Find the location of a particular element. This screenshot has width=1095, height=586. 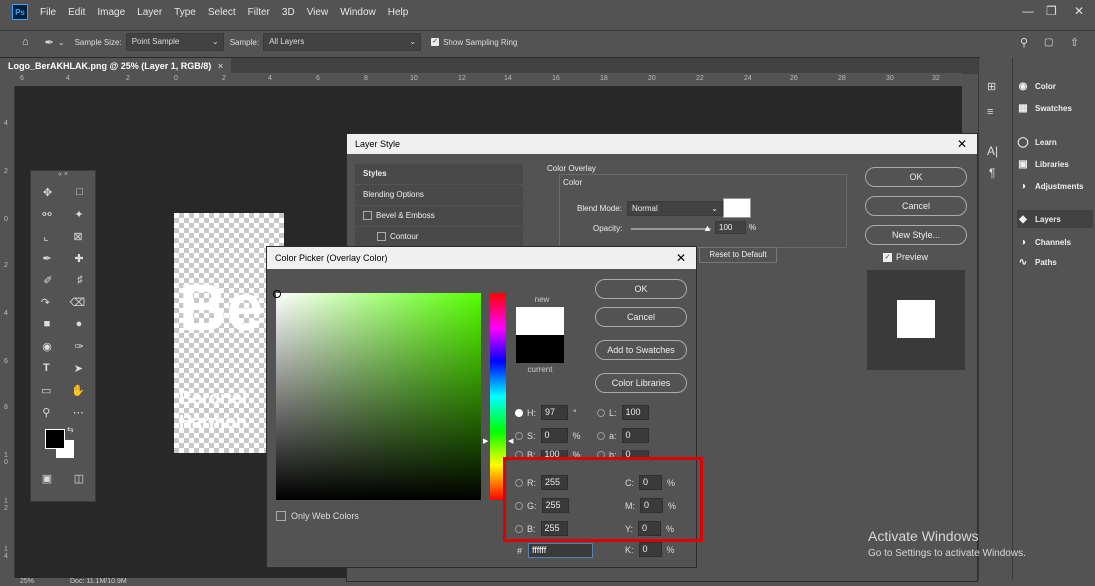

saturation-radio is located at coordinates (519, 435).